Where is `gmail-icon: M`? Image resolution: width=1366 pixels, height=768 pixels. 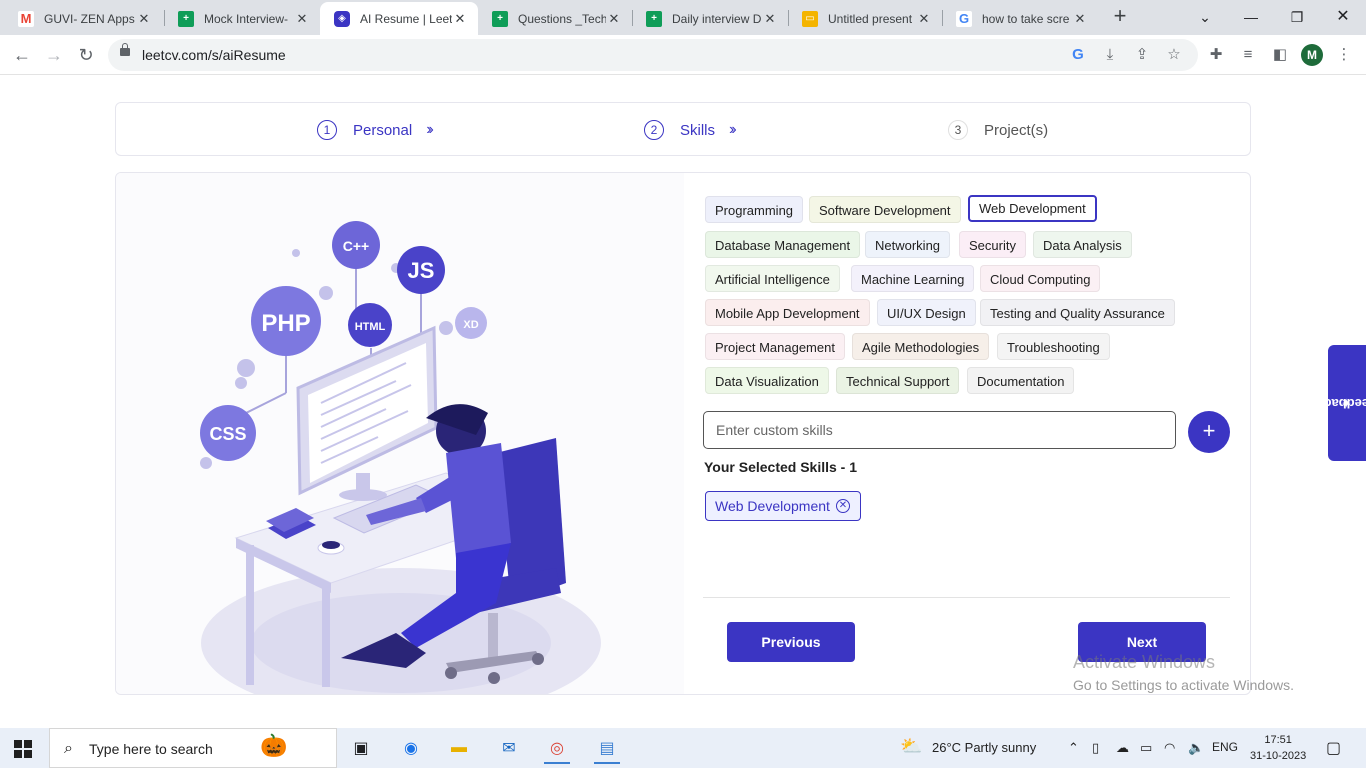 gmail-icon: M is located at coordinates (26, 18).